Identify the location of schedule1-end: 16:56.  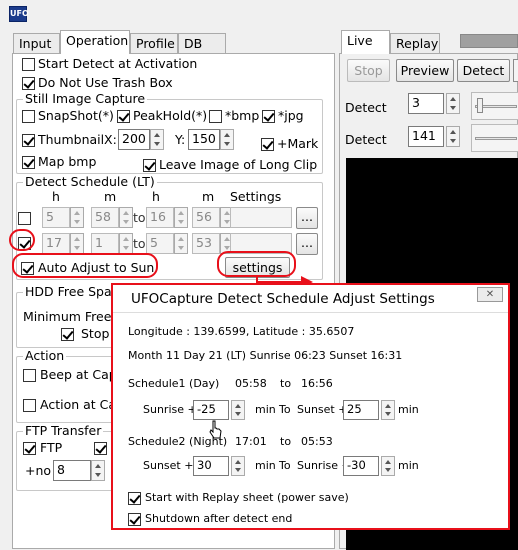
(317, 383).